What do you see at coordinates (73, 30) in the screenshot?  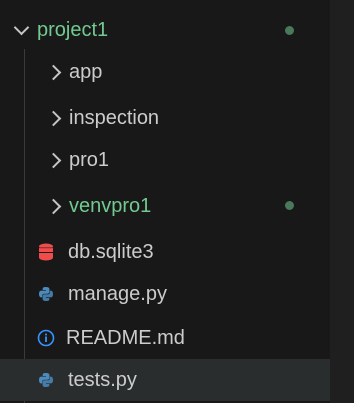 I see `folder-label: project1` at bounding box center [73, 30].